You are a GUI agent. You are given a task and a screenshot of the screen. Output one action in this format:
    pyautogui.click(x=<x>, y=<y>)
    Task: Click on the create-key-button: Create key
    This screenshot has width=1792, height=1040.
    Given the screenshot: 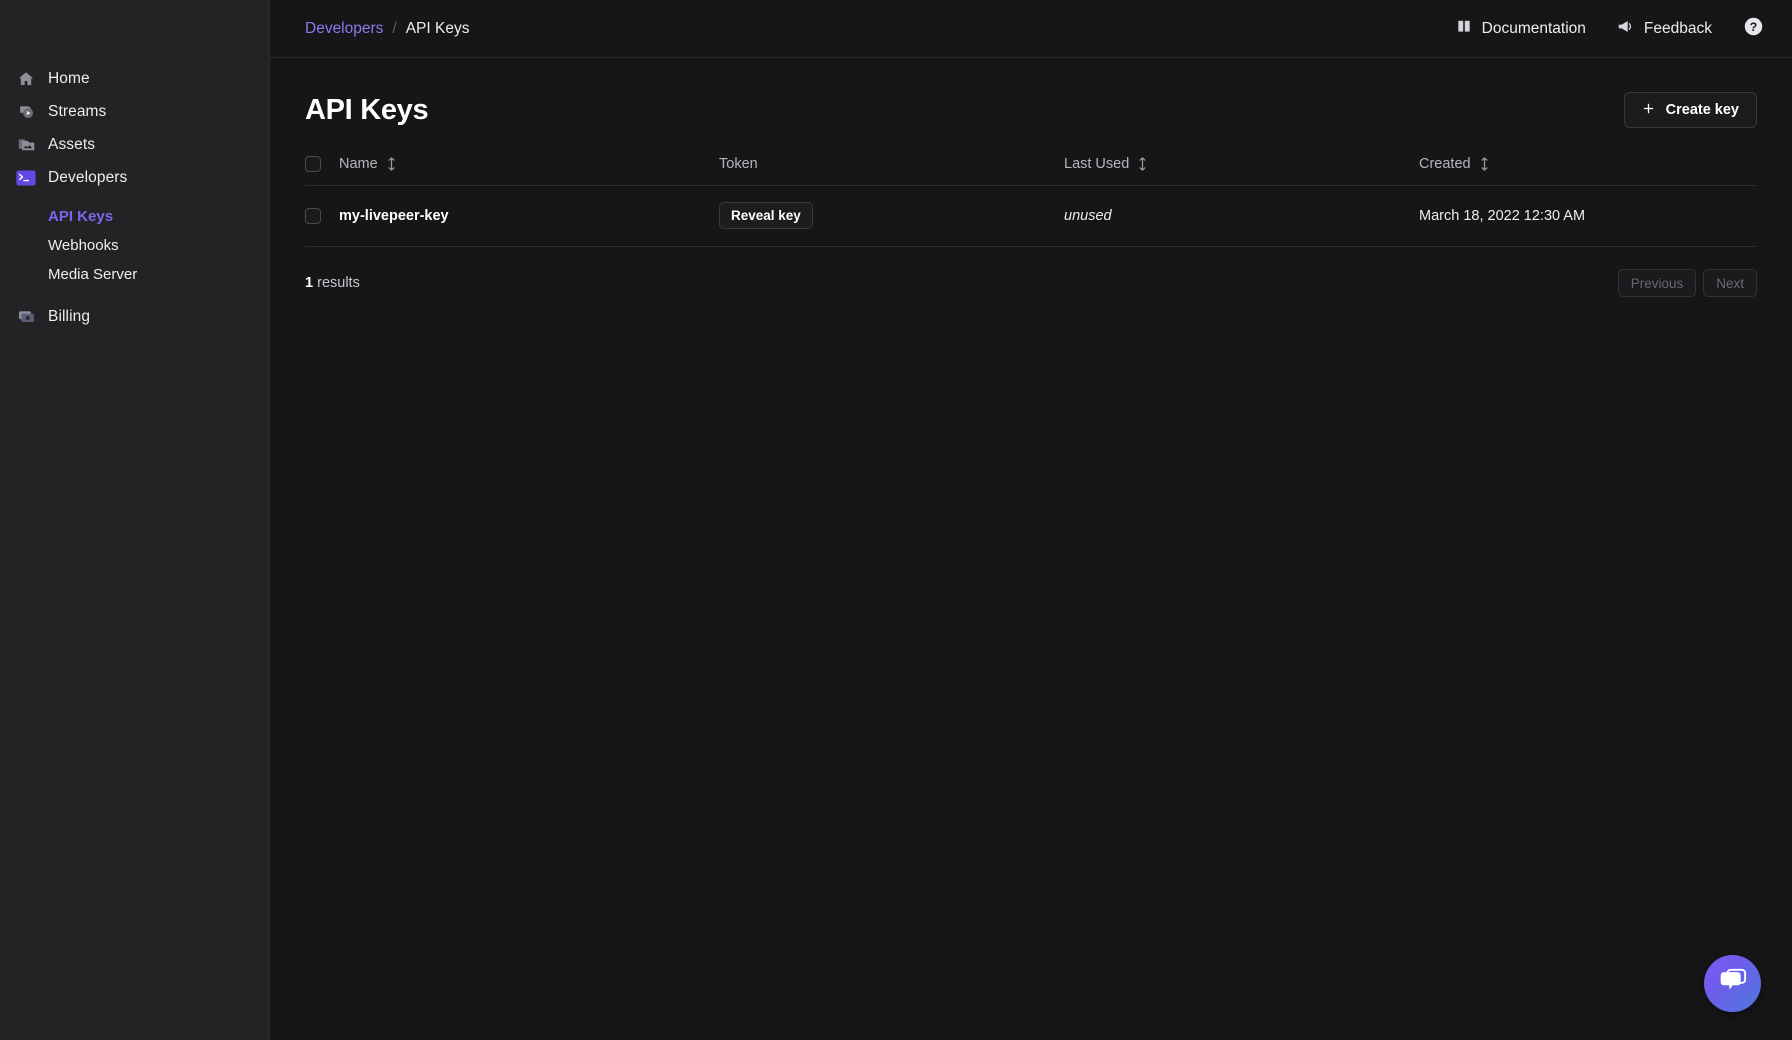 What is the action you would take?
    pyautogui.click(x=1690, y=110)
    